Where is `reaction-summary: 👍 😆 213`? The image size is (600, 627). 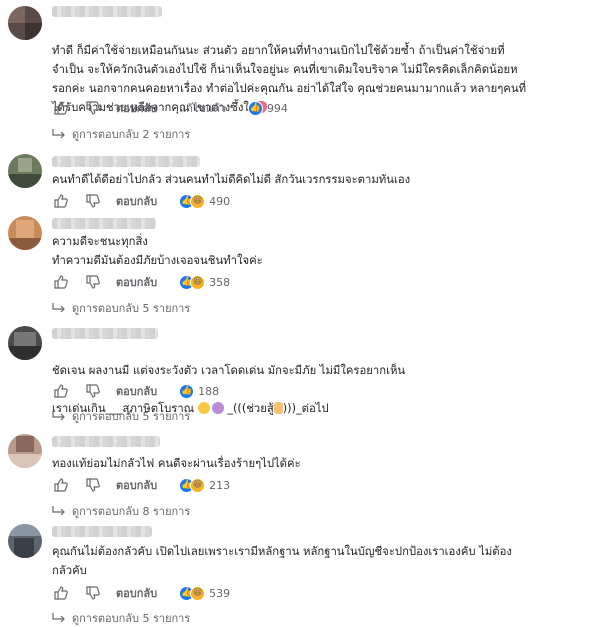 reaction-summary: 👍 😆 213 is located at coordinates (205, 485).